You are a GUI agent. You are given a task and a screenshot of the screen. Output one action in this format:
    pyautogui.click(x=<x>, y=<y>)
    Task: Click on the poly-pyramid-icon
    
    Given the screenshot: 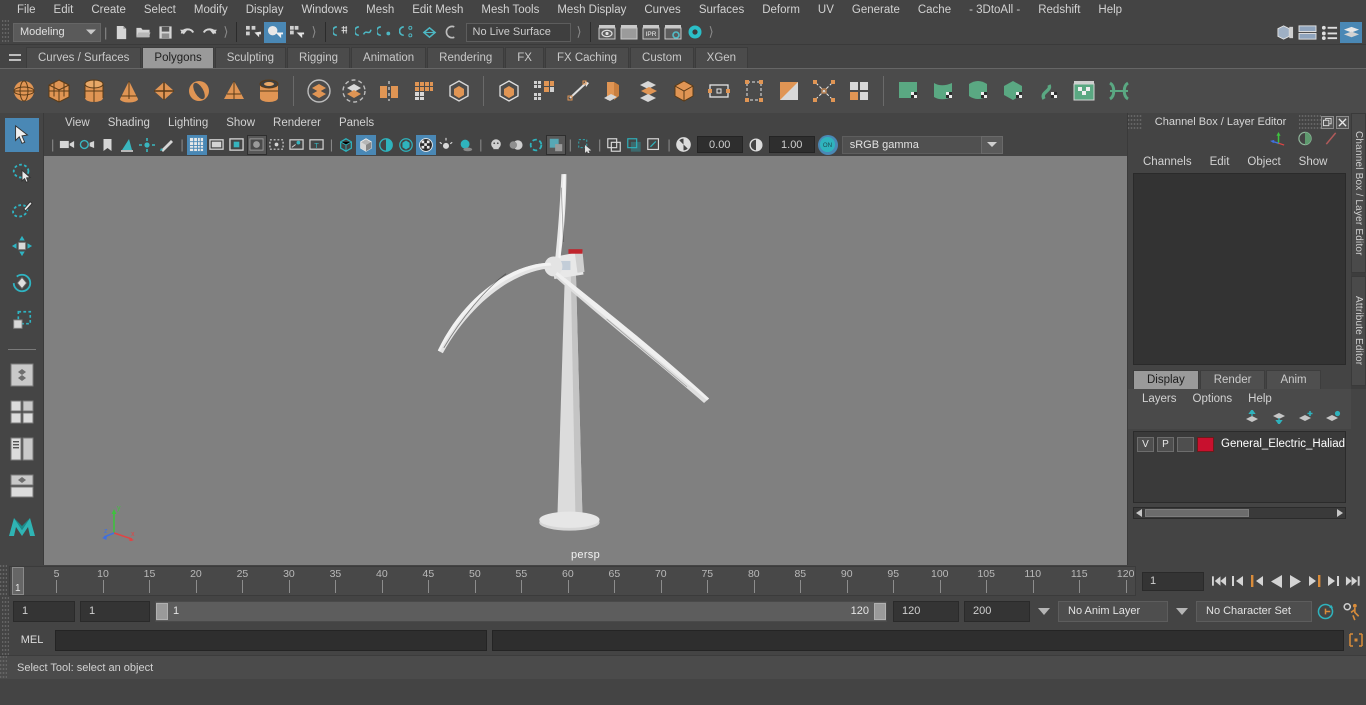 What is the action you would take?
    pyautogui.click(x=233, y=91)
    